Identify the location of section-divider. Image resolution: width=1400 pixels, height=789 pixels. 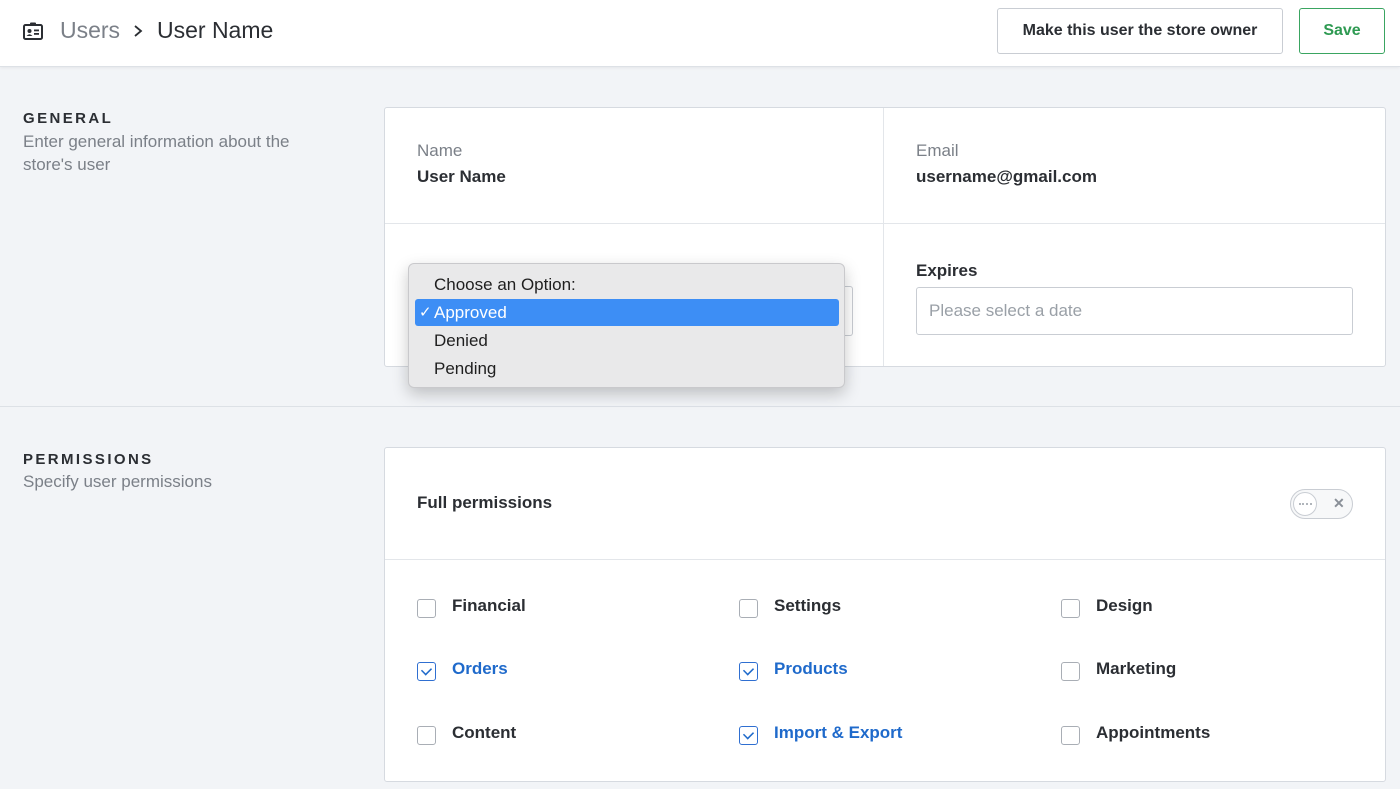
(700, 406).